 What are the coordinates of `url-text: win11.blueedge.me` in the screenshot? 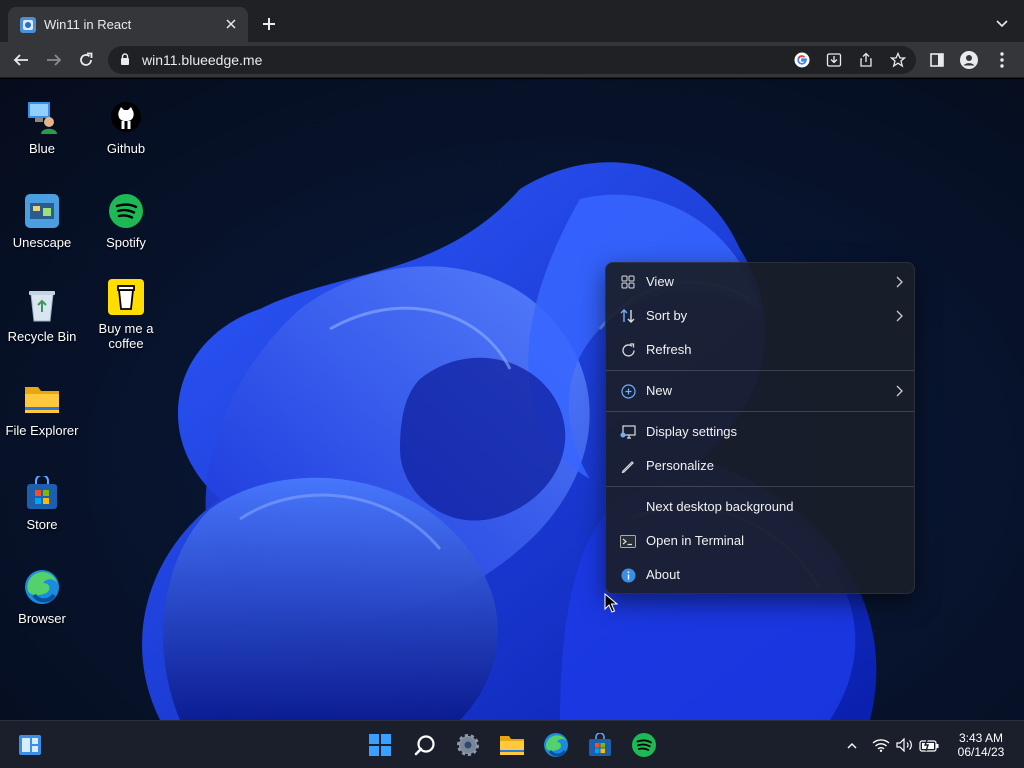 It's located at (202, 60).